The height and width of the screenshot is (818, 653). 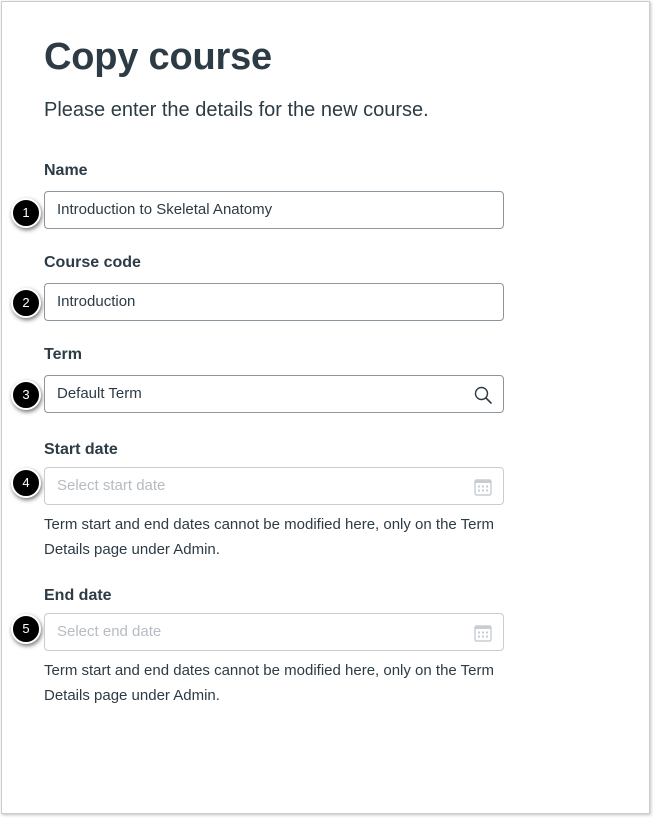 I want to click on course-code-input-value: Introduction, so click(x=96, y=301).